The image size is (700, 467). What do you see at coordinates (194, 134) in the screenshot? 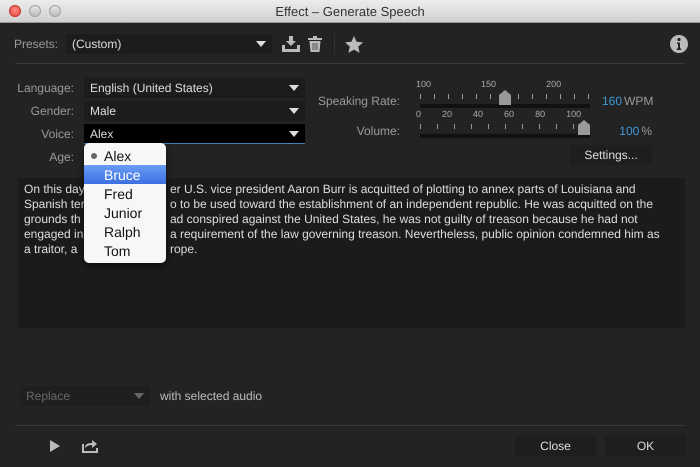
I see `dropdown: Alex` at bounding box center [194, 134].